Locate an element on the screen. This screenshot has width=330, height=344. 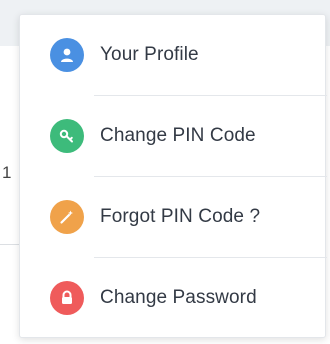
menu-item-label: Change Password is located at coordinates (178, 297).